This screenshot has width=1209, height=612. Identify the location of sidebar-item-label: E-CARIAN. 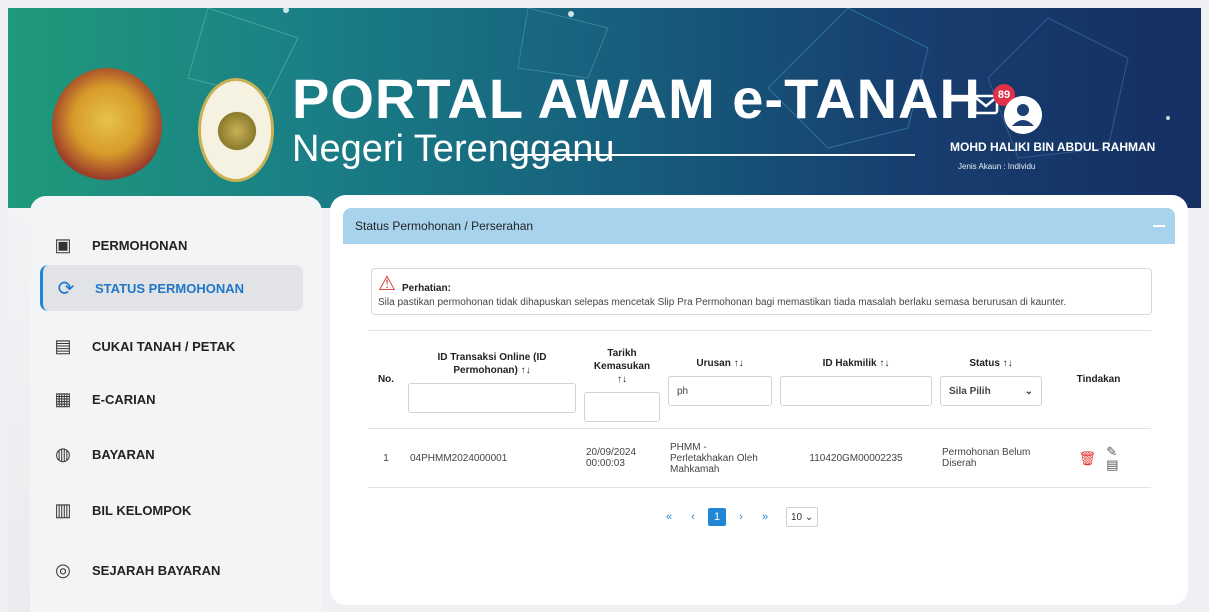
(124, 399).